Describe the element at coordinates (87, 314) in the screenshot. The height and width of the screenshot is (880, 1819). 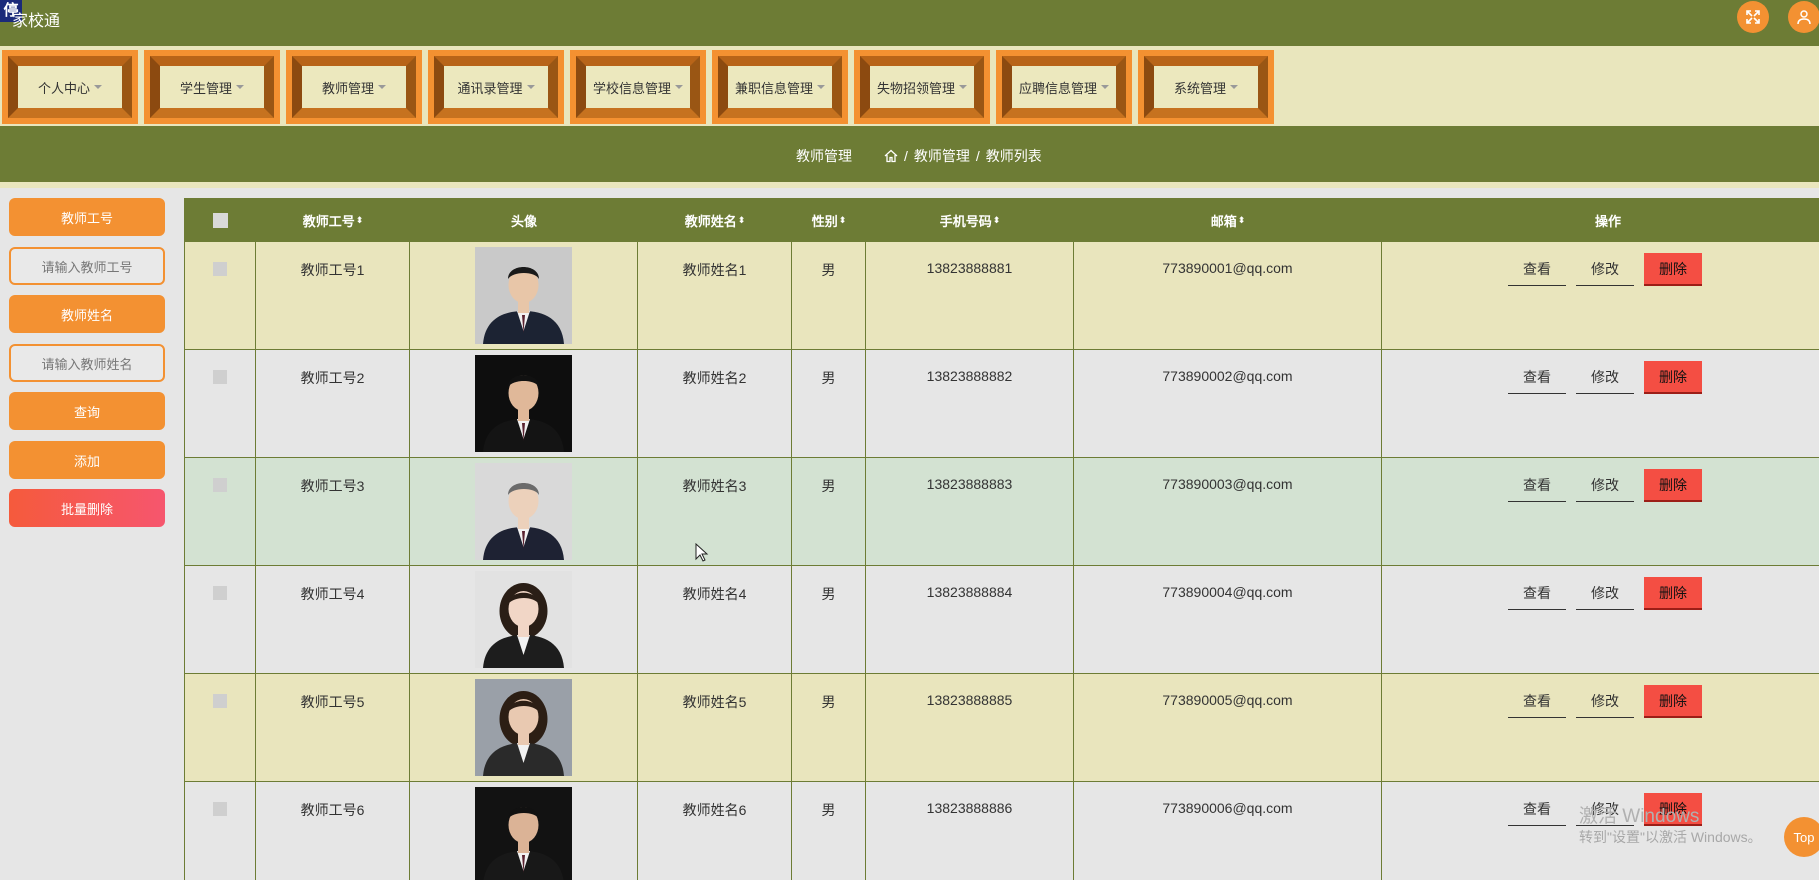
I see `teacher-name-label: 教师姓名` at that location.